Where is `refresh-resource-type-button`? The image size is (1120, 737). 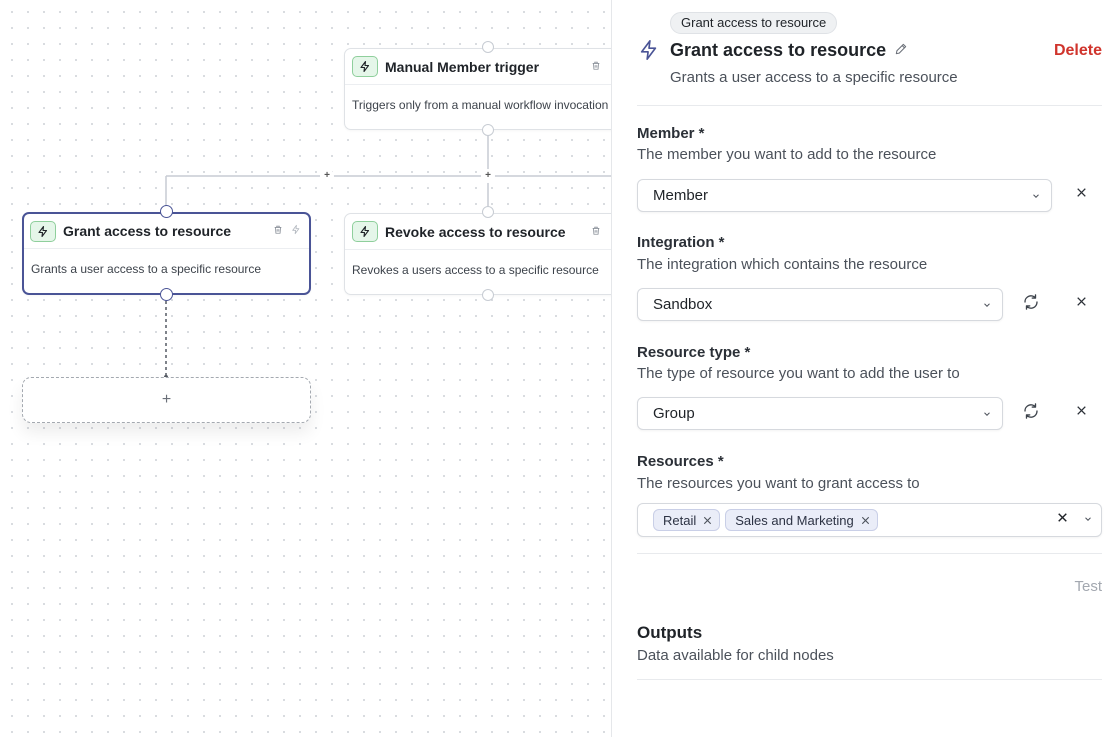
refresh-resource-type-button is located at coordinates (1031, 413).